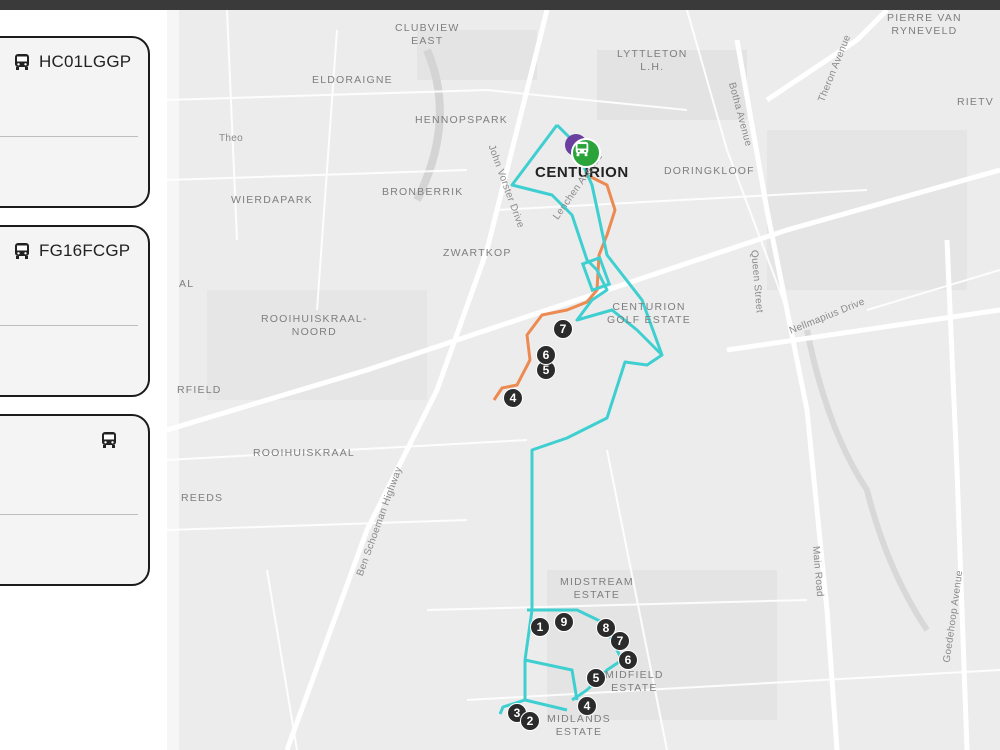  What do you see at coordinates (477, 253) in the screenshot?
I see `label-zwartkop: ZWARTKOP` at bounding box center [477, 253].